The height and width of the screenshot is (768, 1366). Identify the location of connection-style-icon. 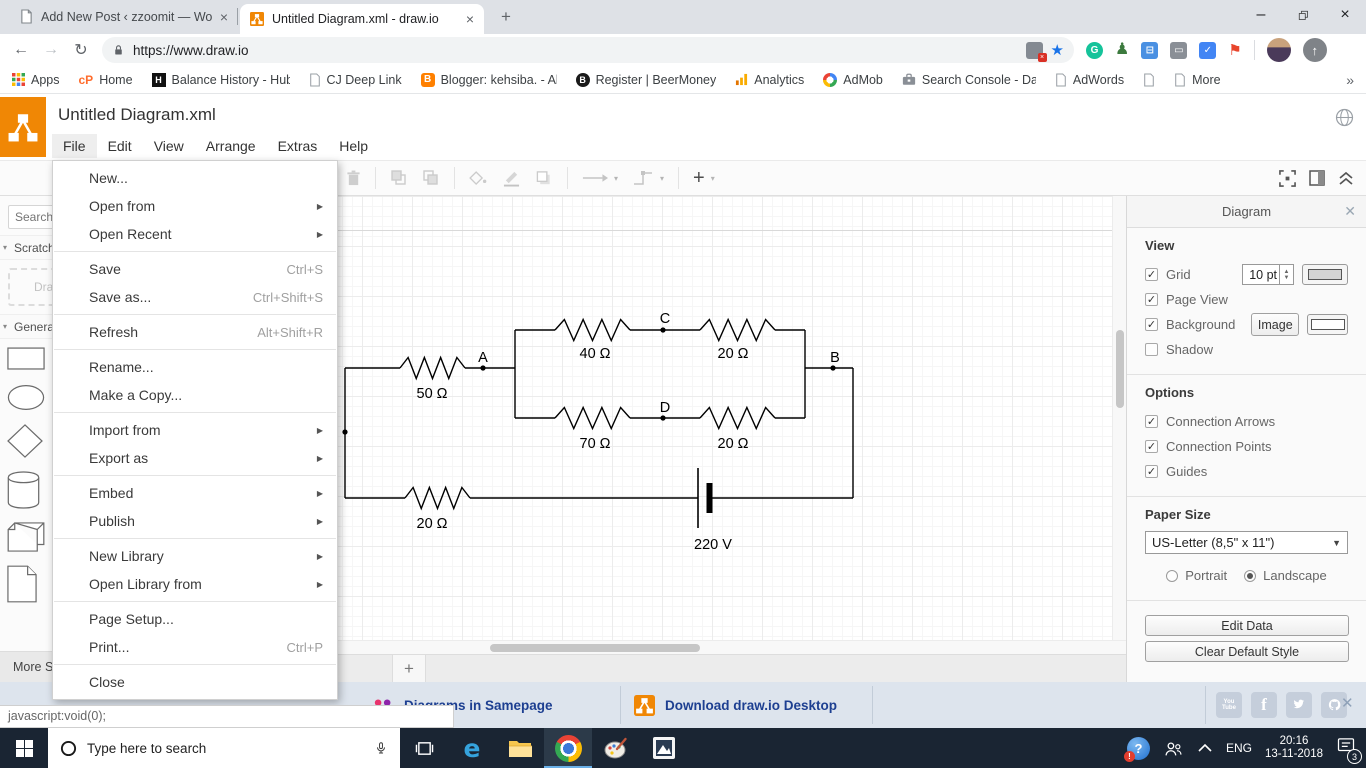
(595, 178).